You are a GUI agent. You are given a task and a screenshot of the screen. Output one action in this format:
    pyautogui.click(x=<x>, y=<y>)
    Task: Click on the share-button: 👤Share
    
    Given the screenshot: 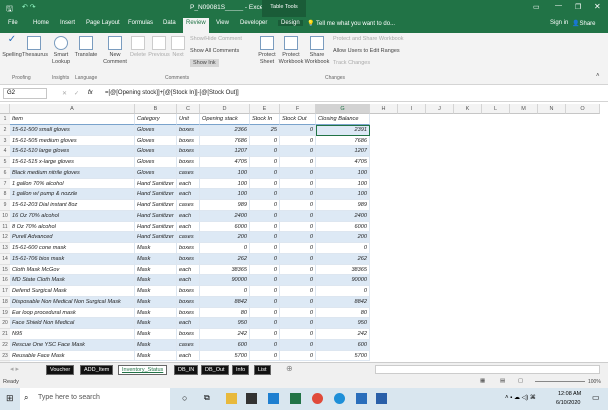 What is the action you would take?
    pyautogui.click(x=584, y=23)
    